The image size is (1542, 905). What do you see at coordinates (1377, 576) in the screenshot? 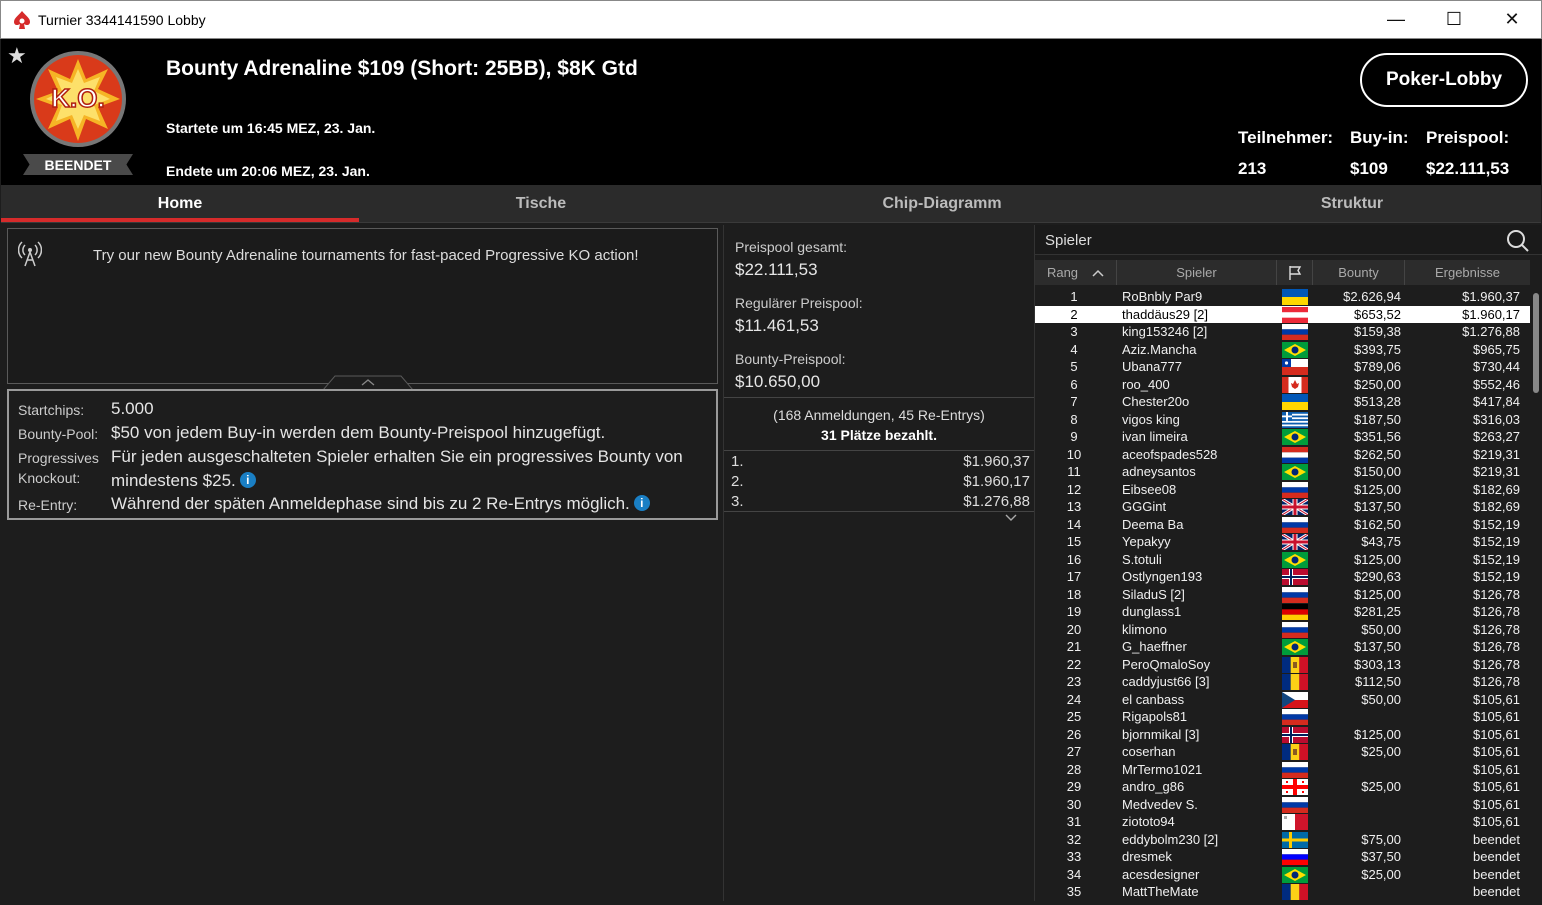
I see `player-bounty: $290,63` at bounding box center [1377, 576].